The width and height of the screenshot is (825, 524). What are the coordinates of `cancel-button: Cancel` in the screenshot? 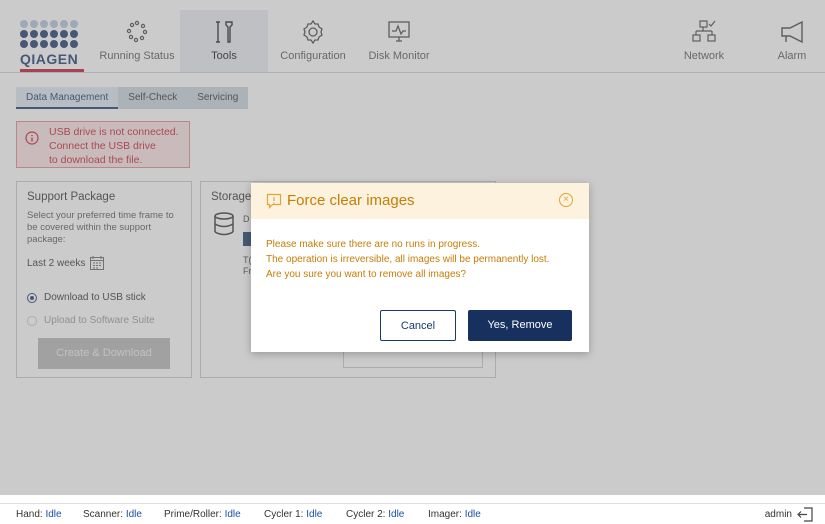 It's located at (418, 325).